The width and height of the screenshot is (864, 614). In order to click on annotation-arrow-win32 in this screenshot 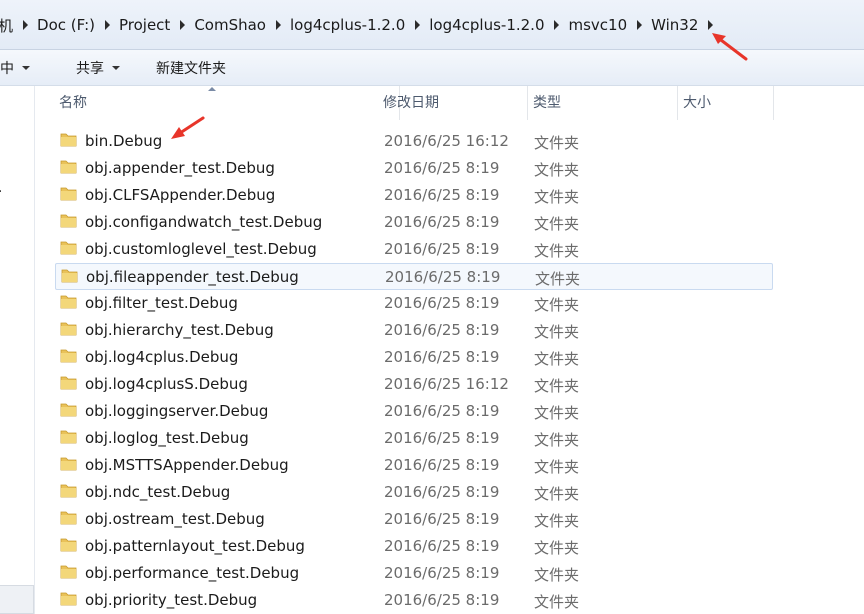, I will do `click(730, 47)`.